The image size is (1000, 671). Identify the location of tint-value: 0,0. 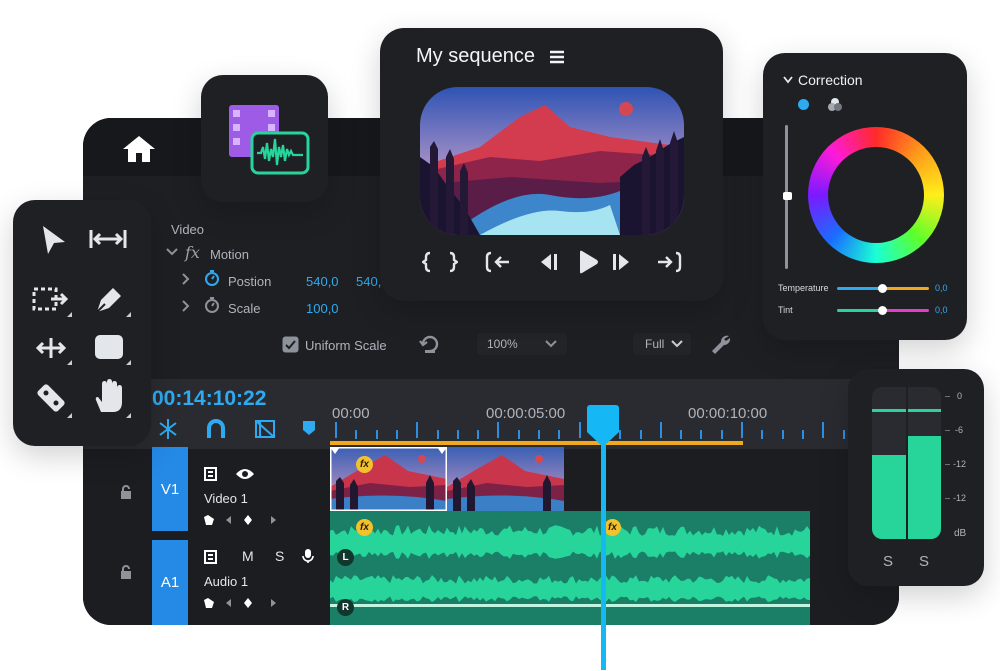
(941, 310).